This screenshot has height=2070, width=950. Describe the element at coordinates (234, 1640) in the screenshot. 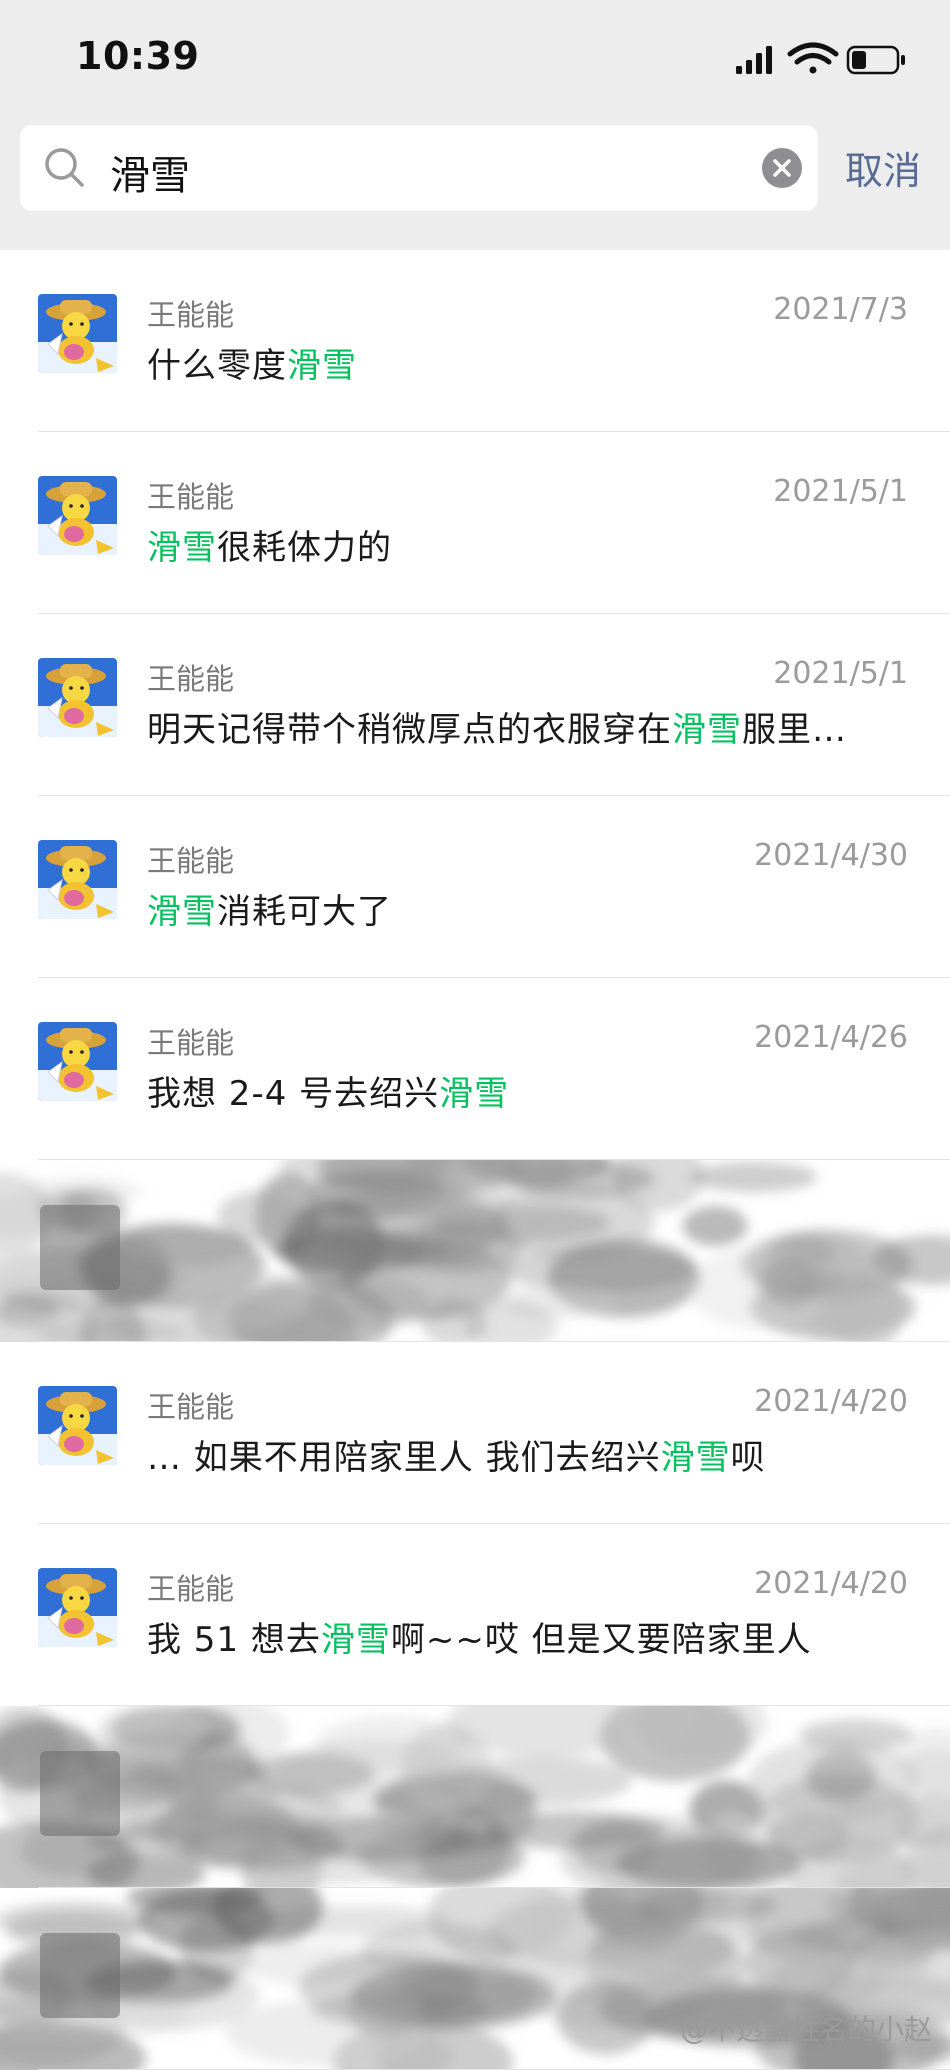

I see `snippet-before: 我 51 想去` at that location.